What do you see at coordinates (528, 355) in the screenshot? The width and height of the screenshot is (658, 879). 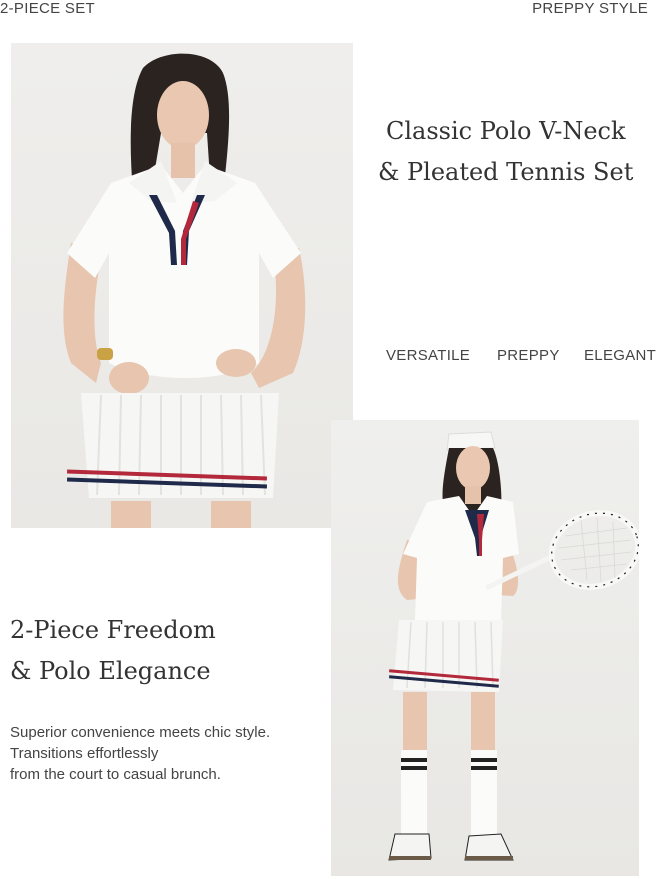 I see `tag-preppy: PREPPY` at bounding box center [528, 355].